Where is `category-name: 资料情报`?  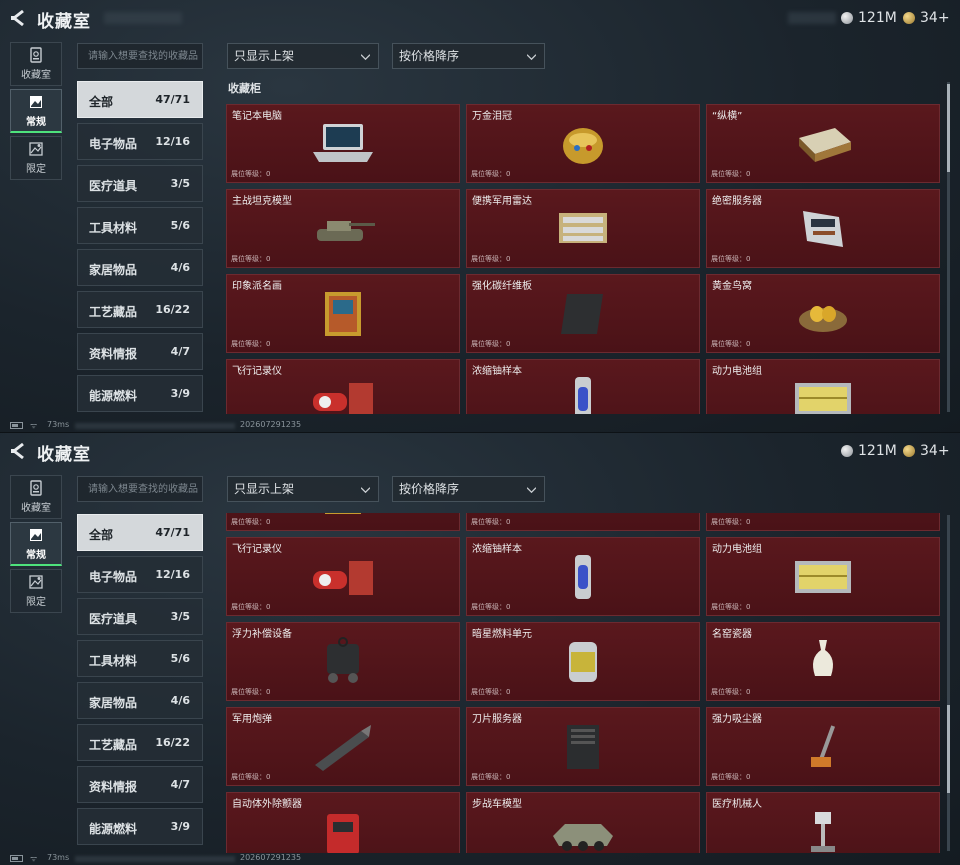 category-name: 资料情报 is located at coordinates (113, 354).